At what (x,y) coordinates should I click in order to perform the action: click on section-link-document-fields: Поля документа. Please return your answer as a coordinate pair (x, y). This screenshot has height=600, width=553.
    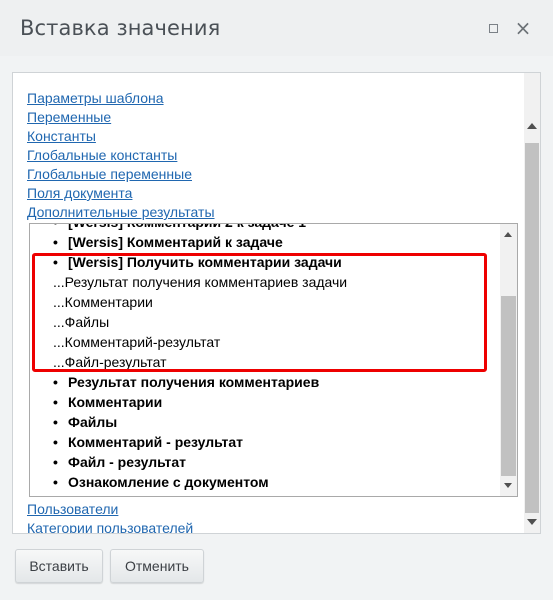
    Looking at the image, I should click on (121, 193).